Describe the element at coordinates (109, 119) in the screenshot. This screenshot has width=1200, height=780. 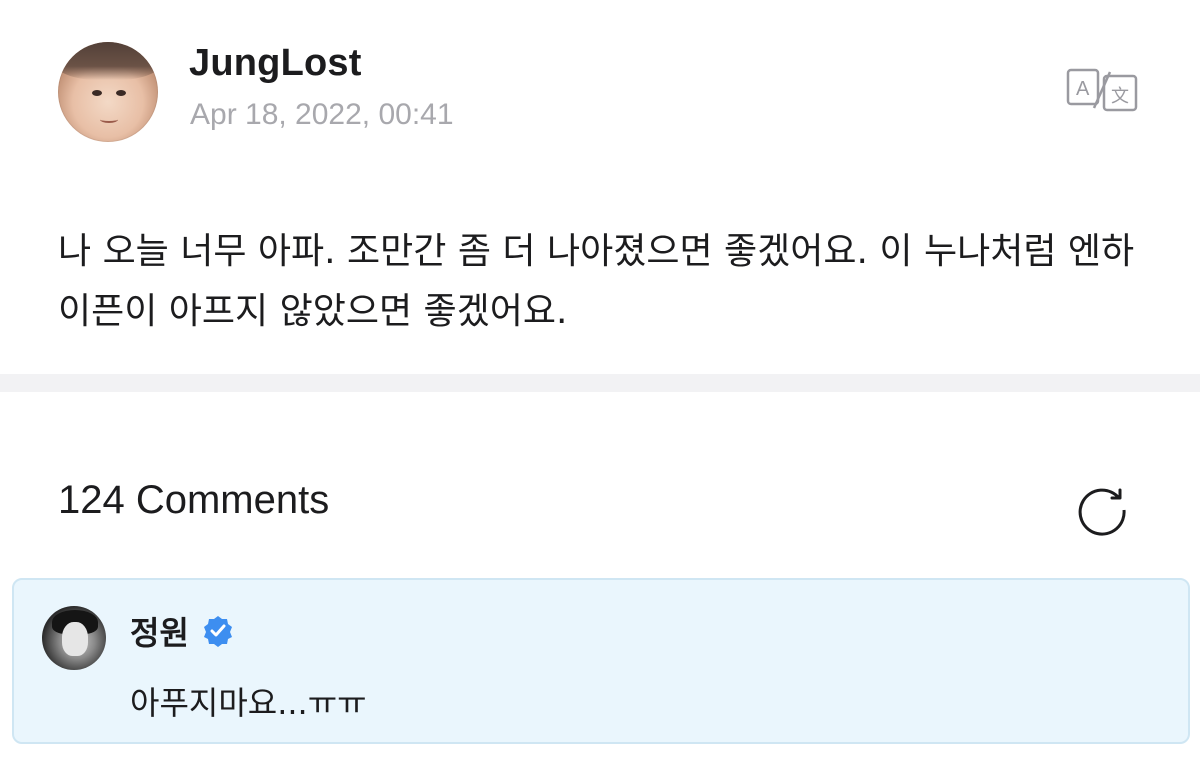
I see `avatar-mouth` at that location.